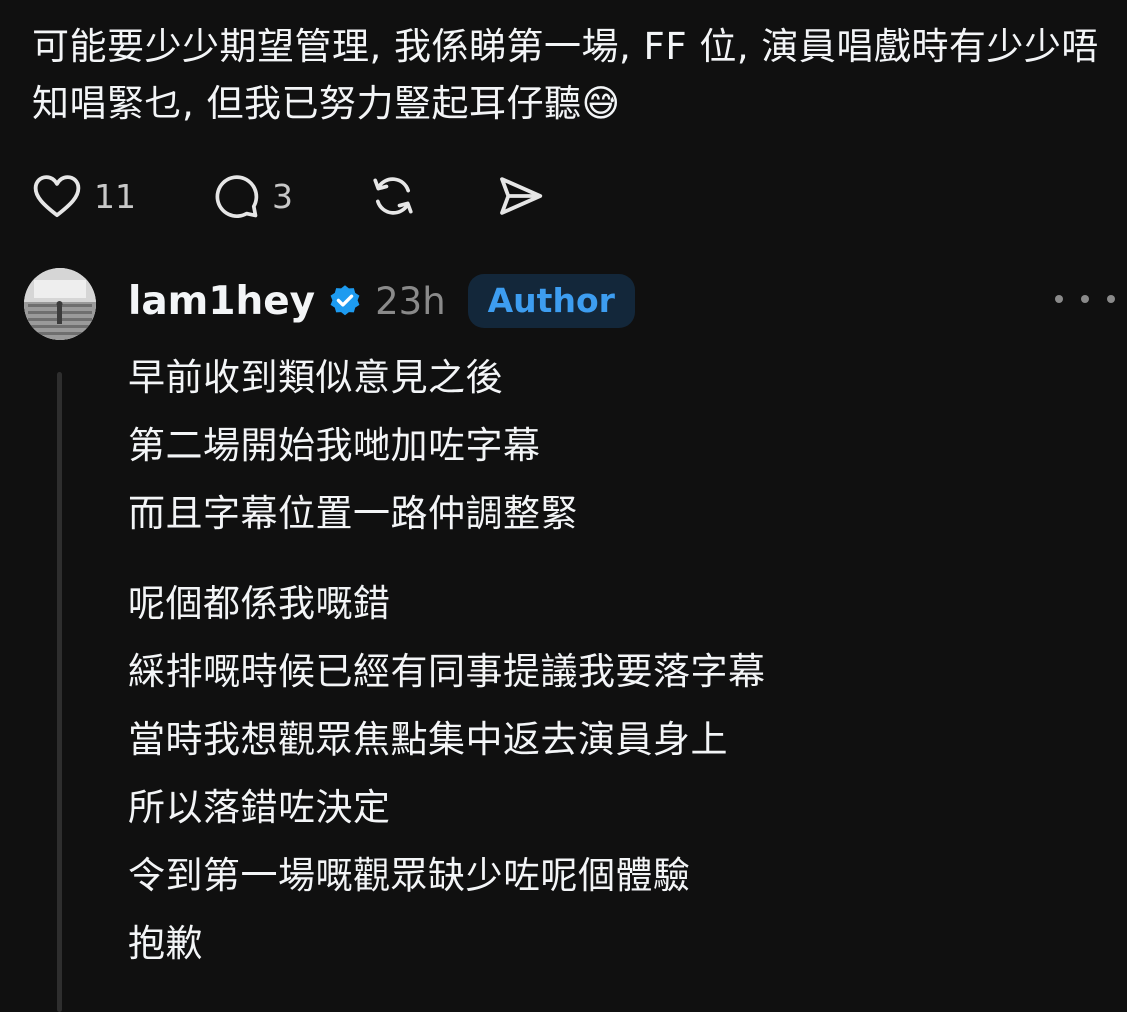  I want to click on more-horizontal-icon, so click(1059, 299).